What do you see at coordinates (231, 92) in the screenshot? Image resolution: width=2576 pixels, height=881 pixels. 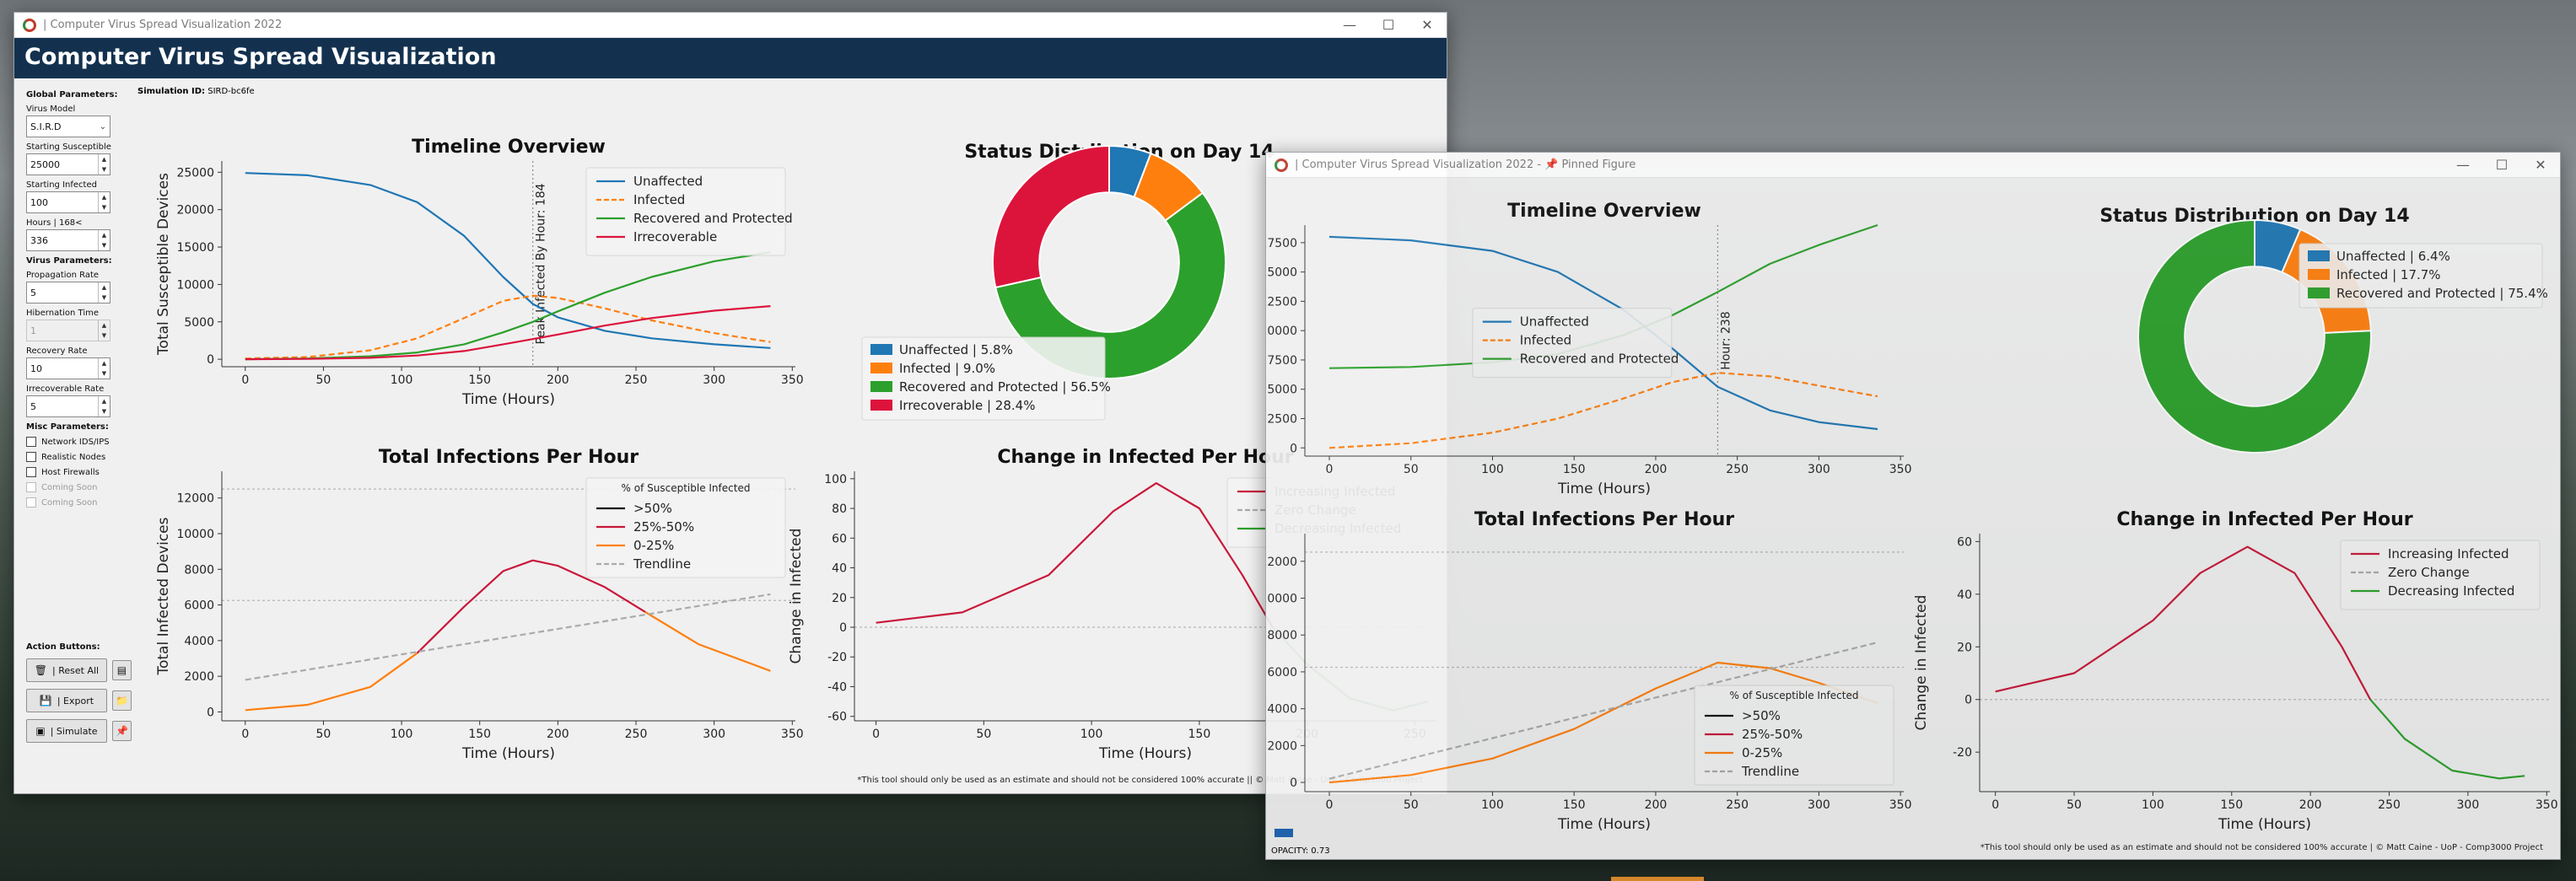 I see `simulation-id-value: SIRD-bc6fe` at bounding box center [231, 92].